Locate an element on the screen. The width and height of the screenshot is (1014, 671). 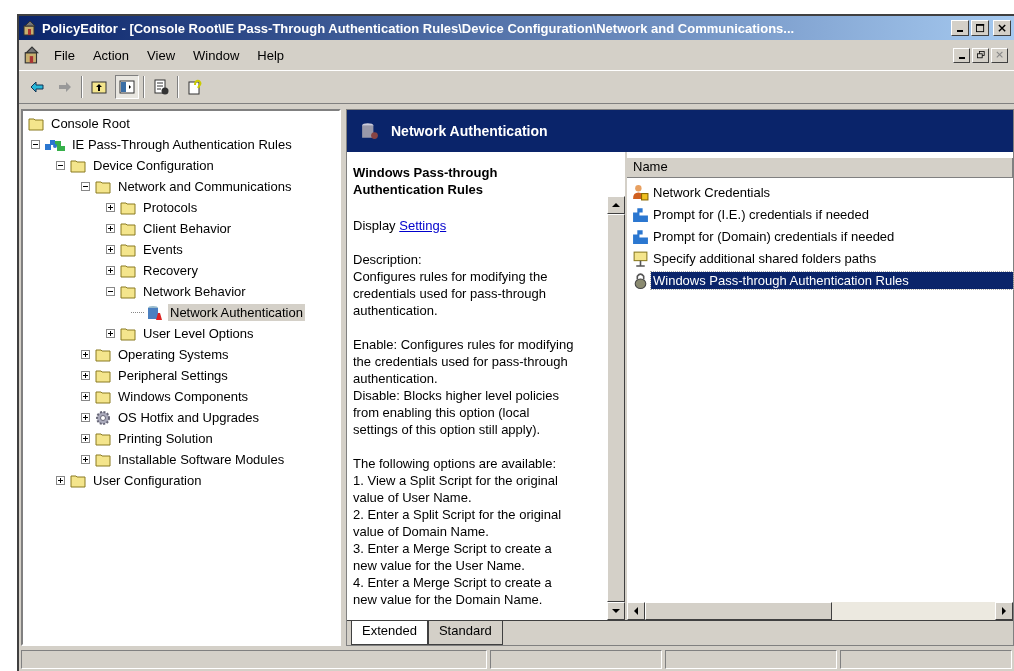
list-item: Network Credentials is located at coordinates (712, 192).